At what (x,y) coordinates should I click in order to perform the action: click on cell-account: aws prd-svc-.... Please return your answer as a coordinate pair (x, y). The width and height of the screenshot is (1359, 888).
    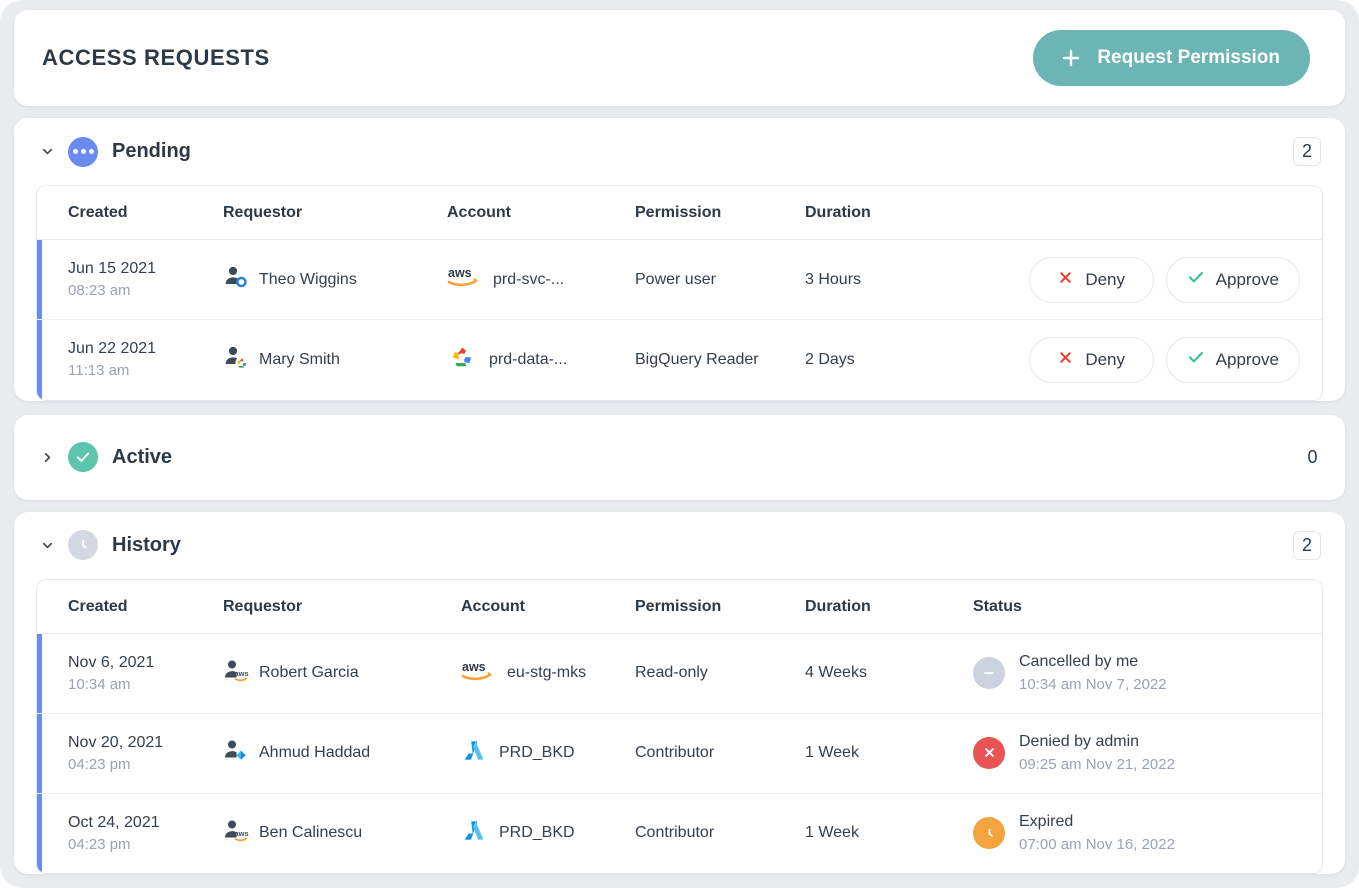
    Looking at the image, I should click on (541, 279).